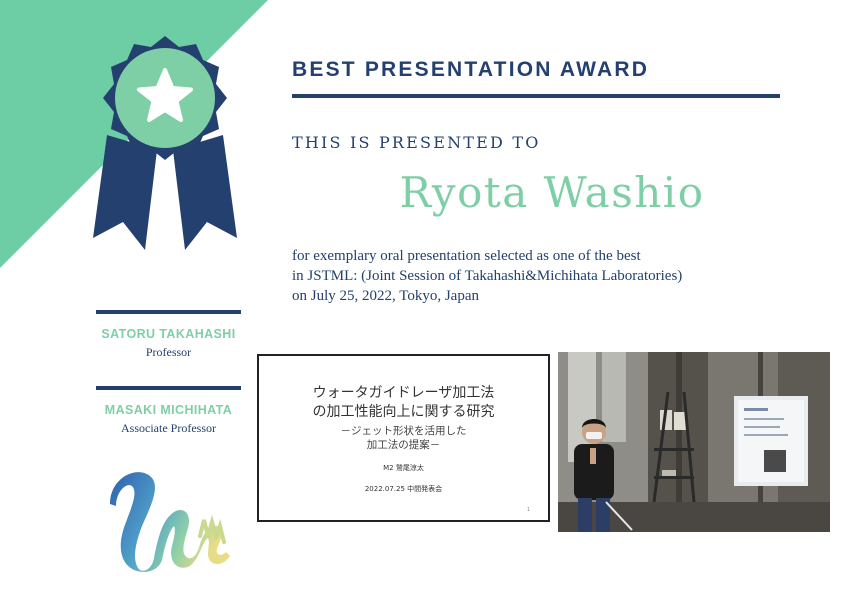  What do you see at coordinates (168, 352) in the screenshot?
I see `signatory-title: Professor` at bounding box center [168, 352].